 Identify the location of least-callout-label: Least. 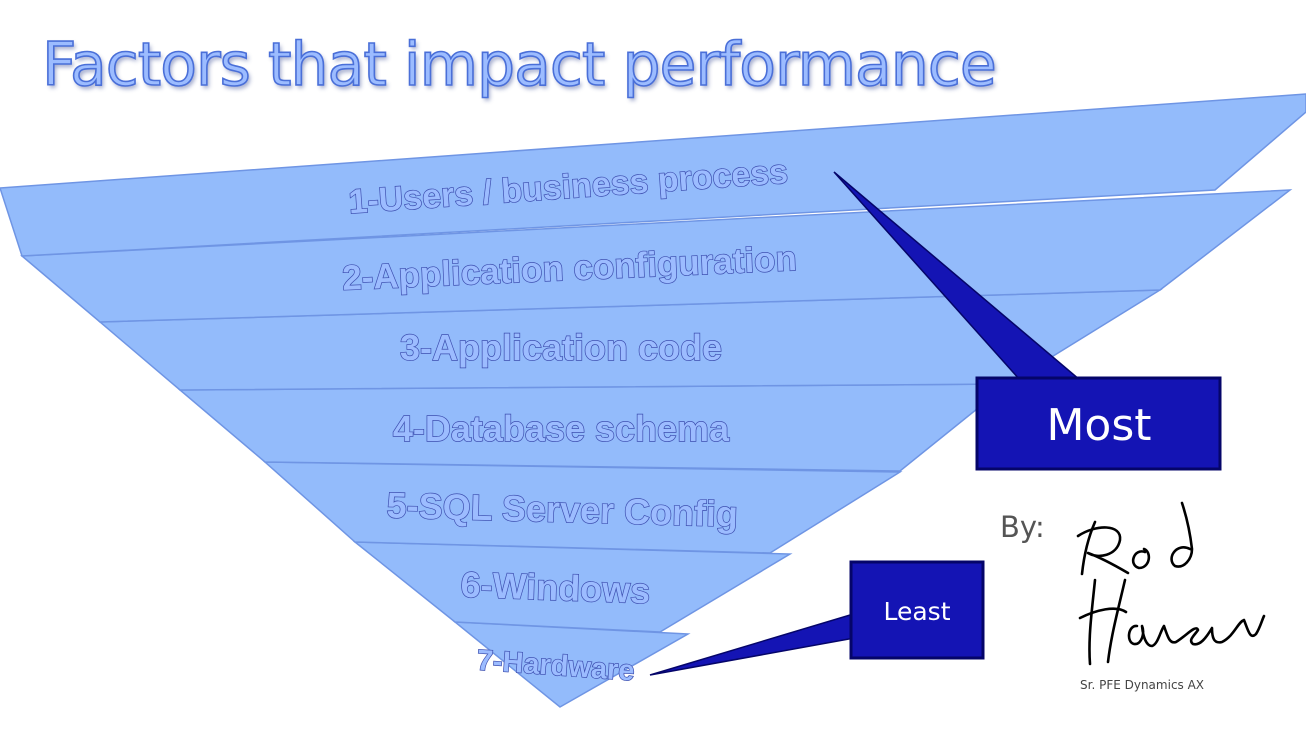
(916, 611).